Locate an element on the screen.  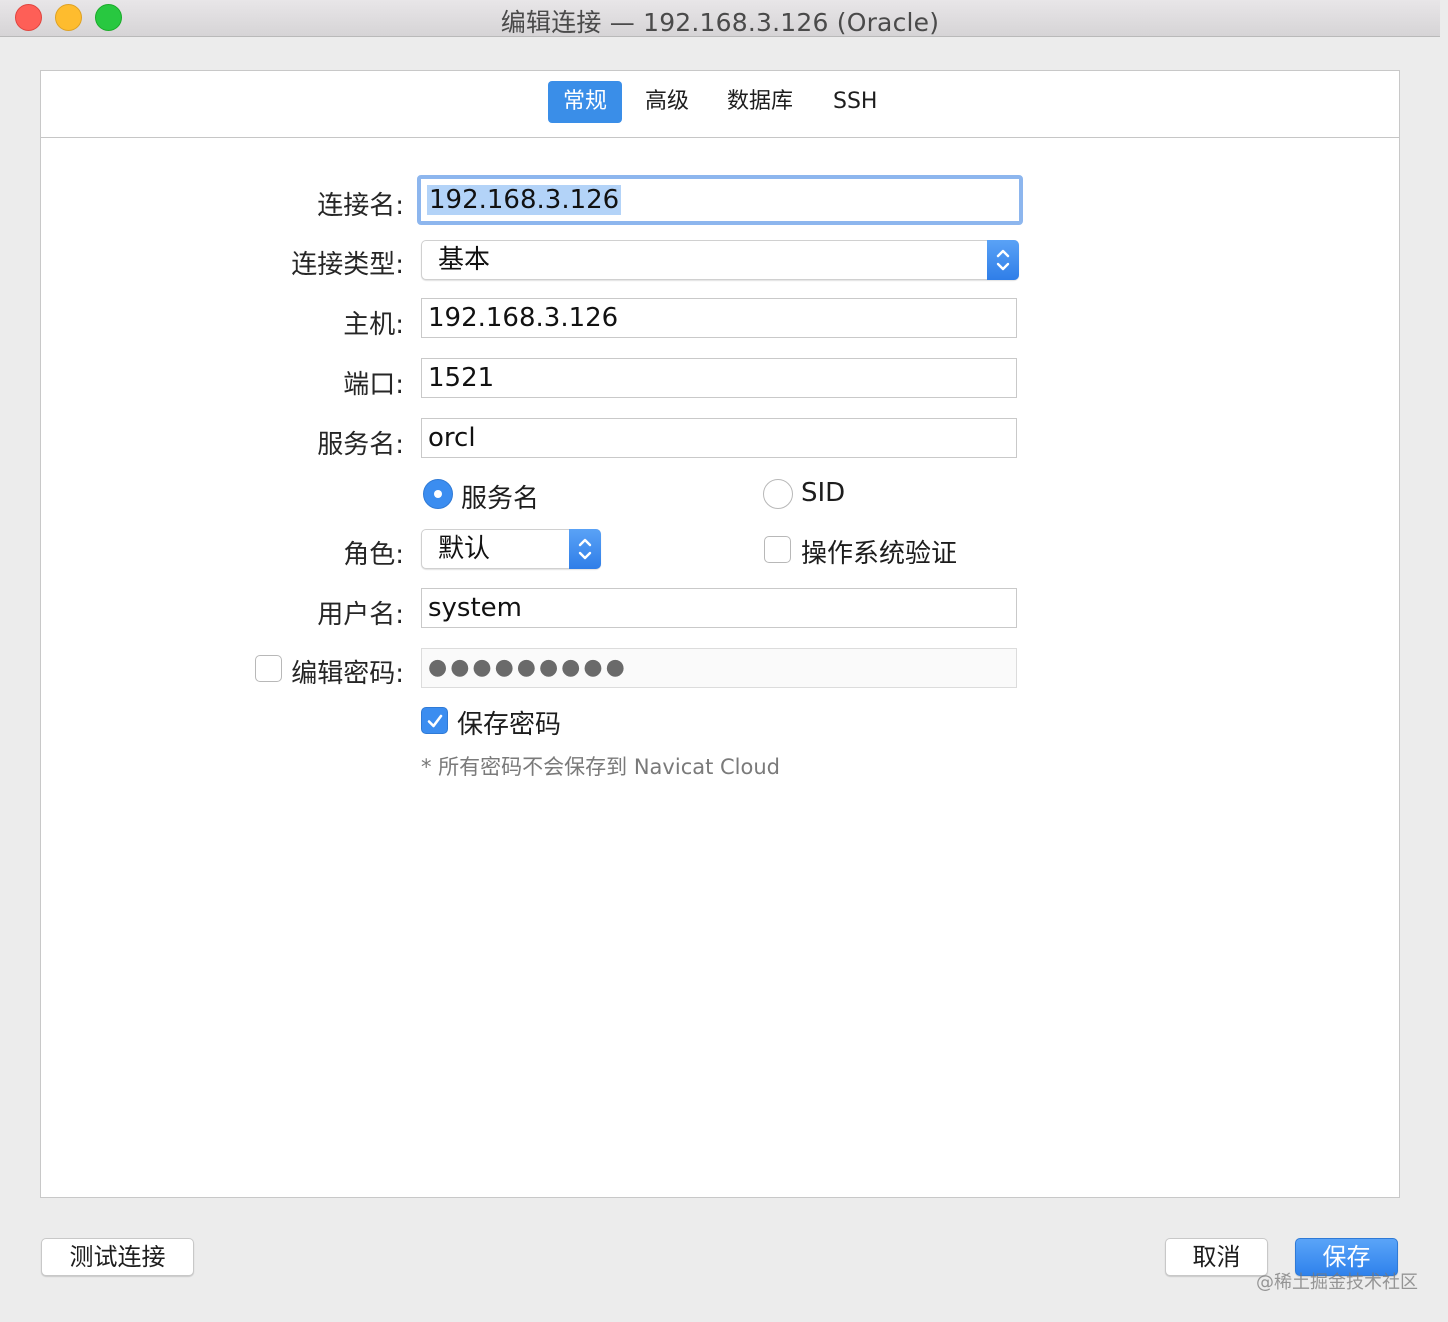
connection-type-select: 基本 is located at coordinates (720, 260).